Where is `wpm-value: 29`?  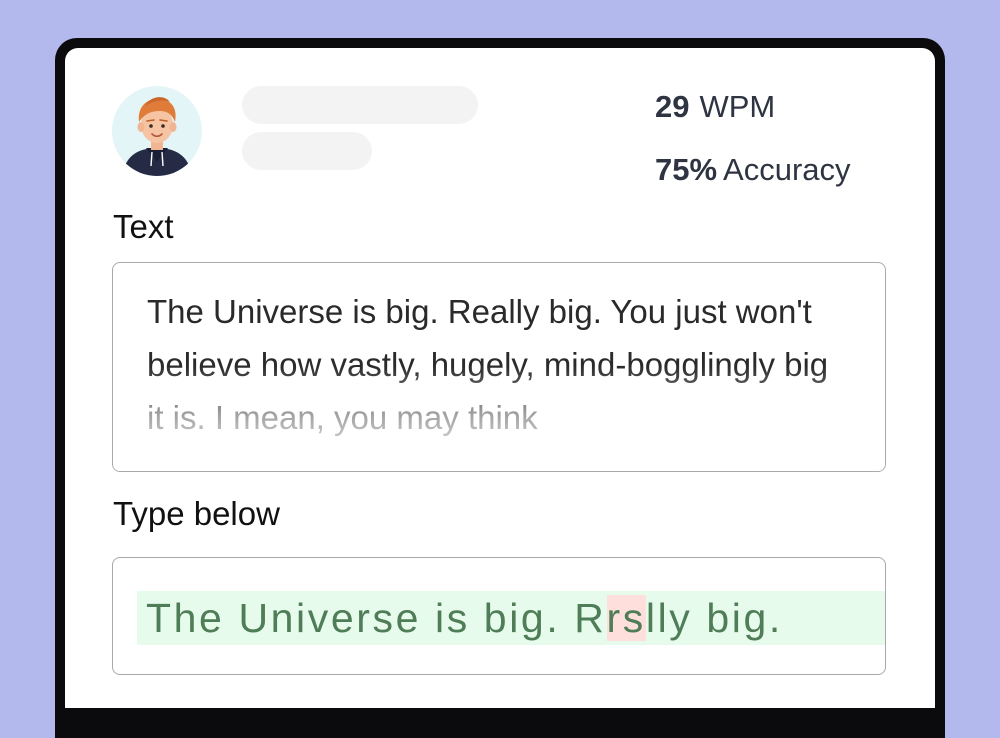 wpm-value: 29 is located at coordinates (672, 106).